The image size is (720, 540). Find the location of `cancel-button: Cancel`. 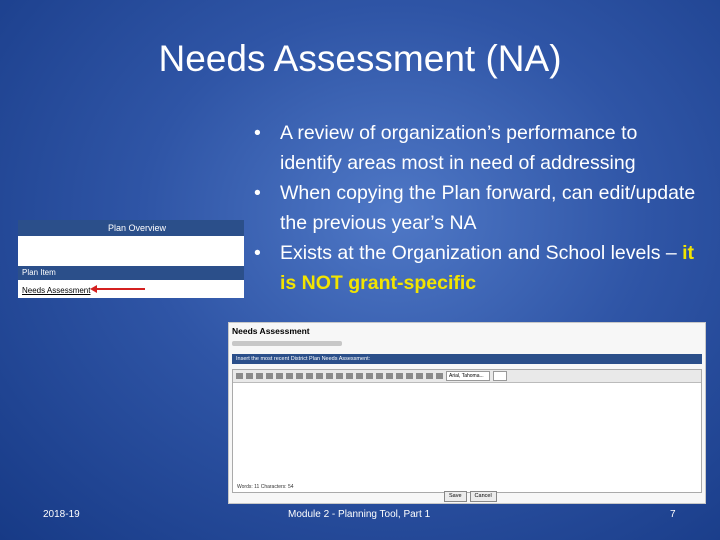

cancel-button: Cancel is located at coordinates (483, 496).